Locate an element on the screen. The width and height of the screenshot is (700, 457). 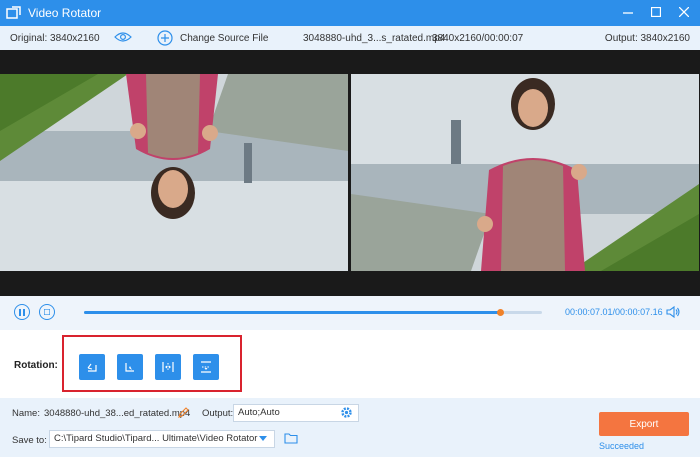
eye-icon is located at coordinates (123, 37).